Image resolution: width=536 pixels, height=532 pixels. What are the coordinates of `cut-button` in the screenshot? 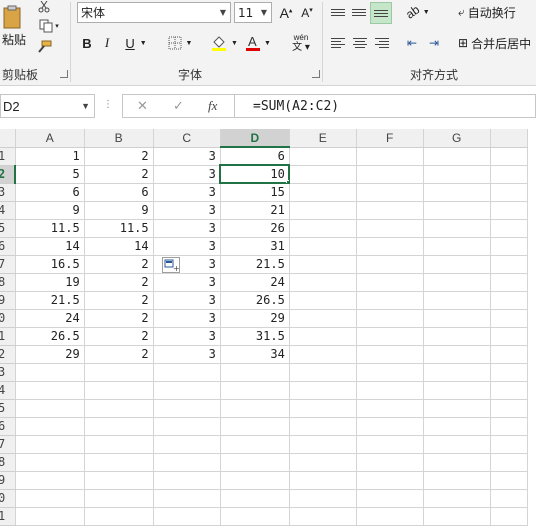 It's located at (44, 7).